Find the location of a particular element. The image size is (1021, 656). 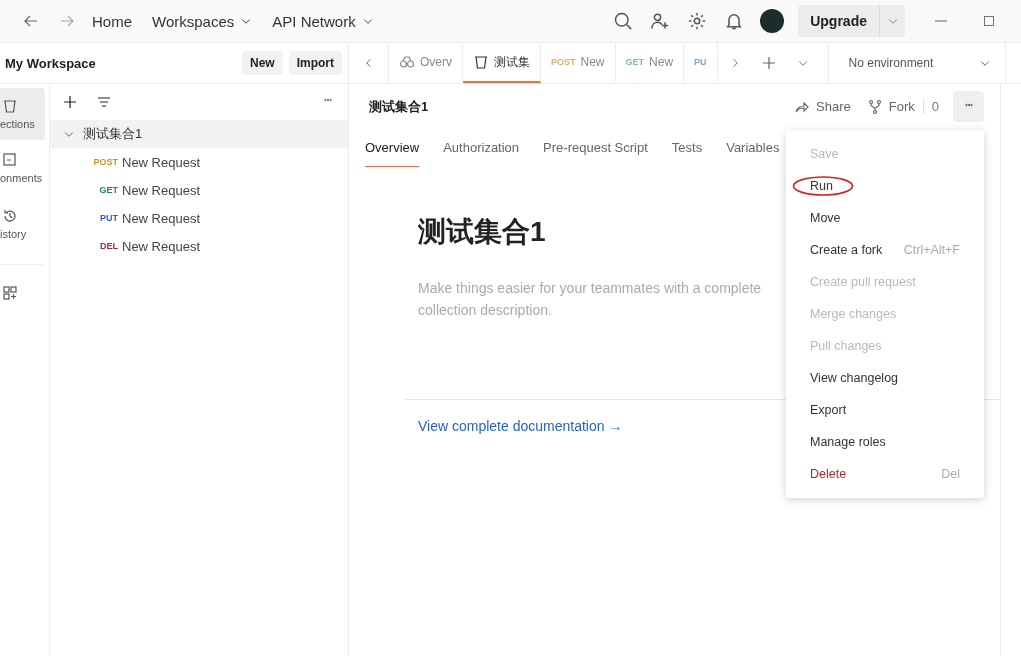

workspace-name: My Workspace is located at coordinates (51, 63).